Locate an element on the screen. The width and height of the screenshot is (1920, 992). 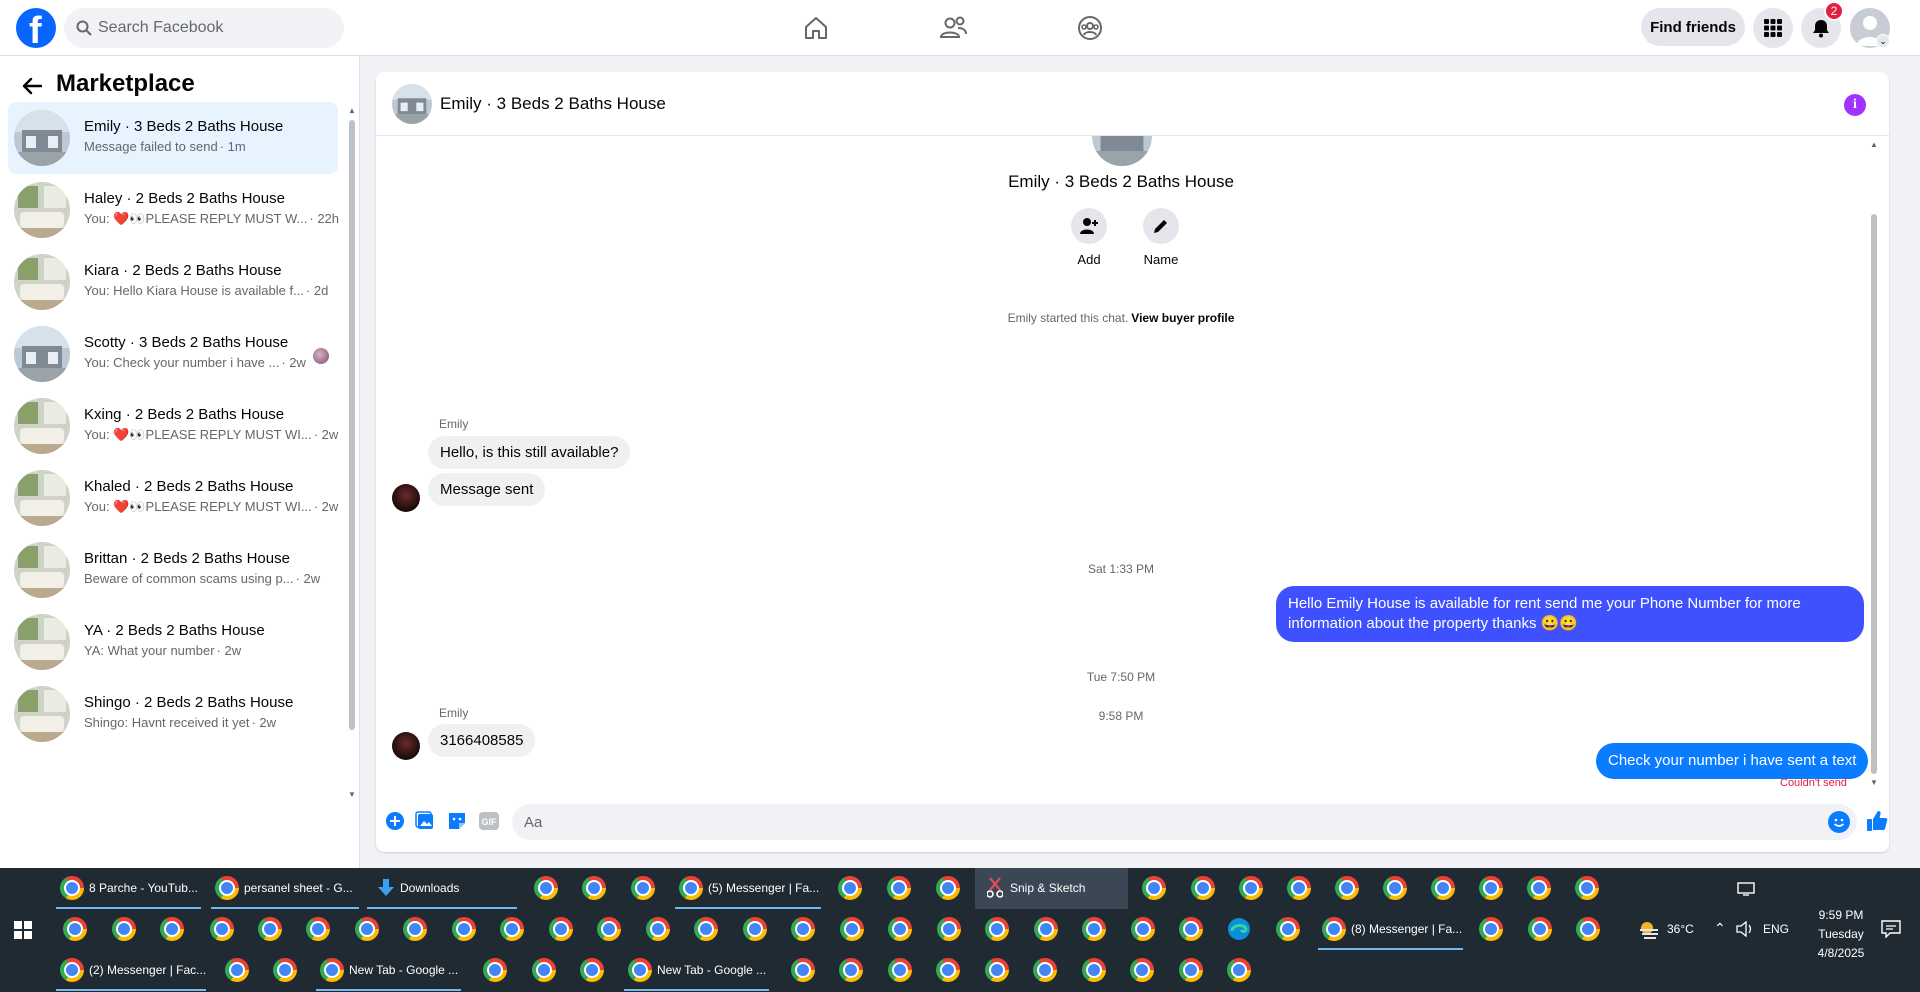
taskbar-task: Downloads is located at coordinates (442, 888).